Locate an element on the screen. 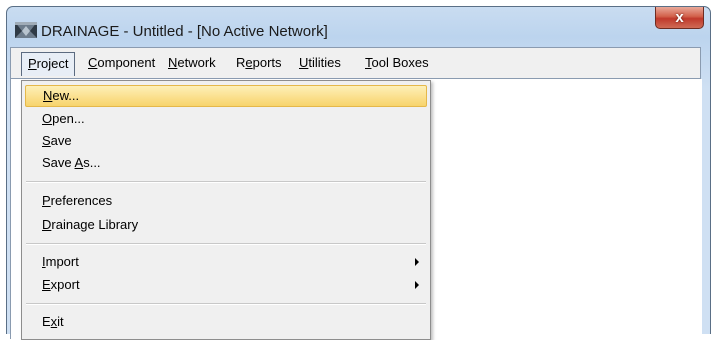  menu-project-mnemonic: P is located at coordinates (32, 63).